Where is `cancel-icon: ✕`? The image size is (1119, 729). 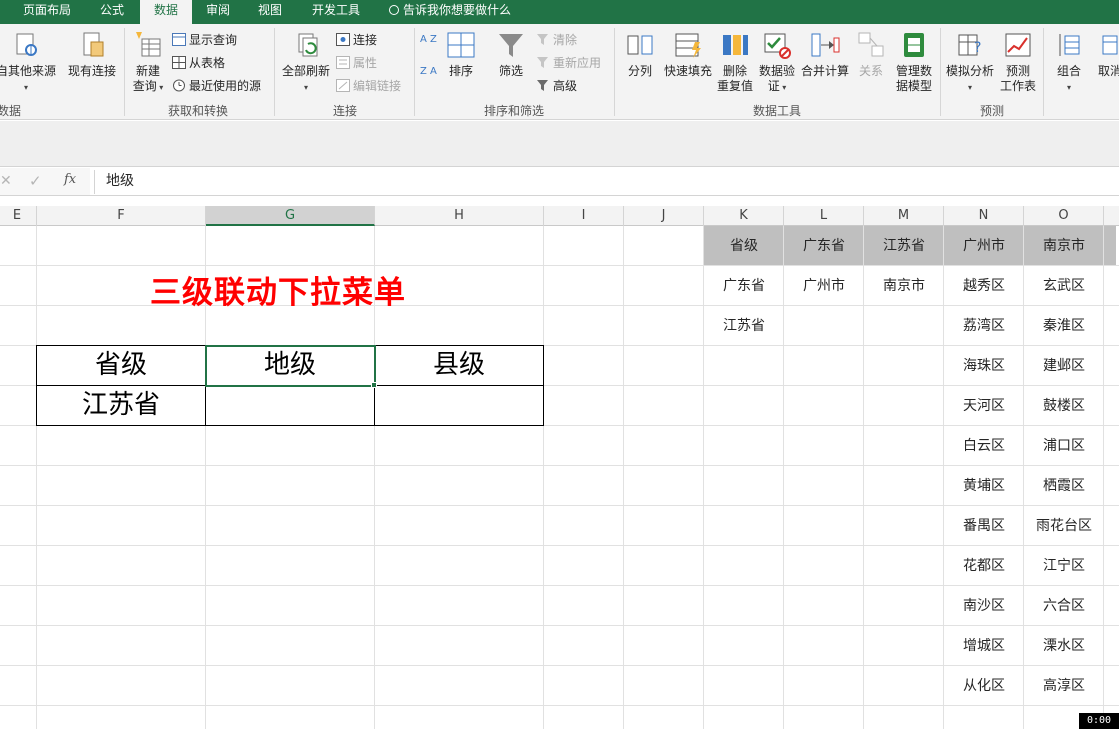
cancel-icon: ✕ is located at coordinates (6, 181).